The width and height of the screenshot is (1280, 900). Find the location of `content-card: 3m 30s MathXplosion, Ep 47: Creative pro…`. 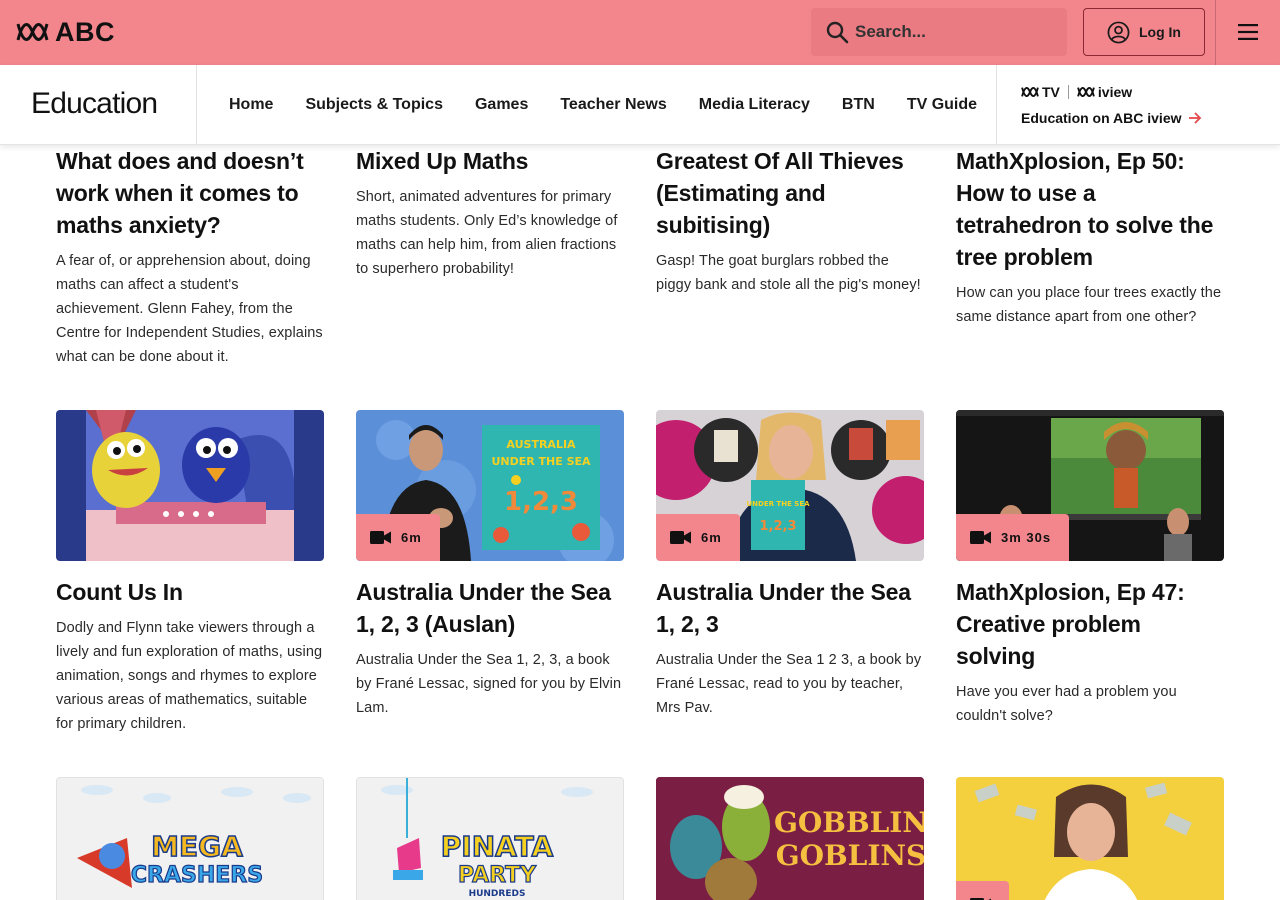

content-card: 3m 30s MathXplosion, Ep 47: Creative pro… is located at coordinates (1090, 573).